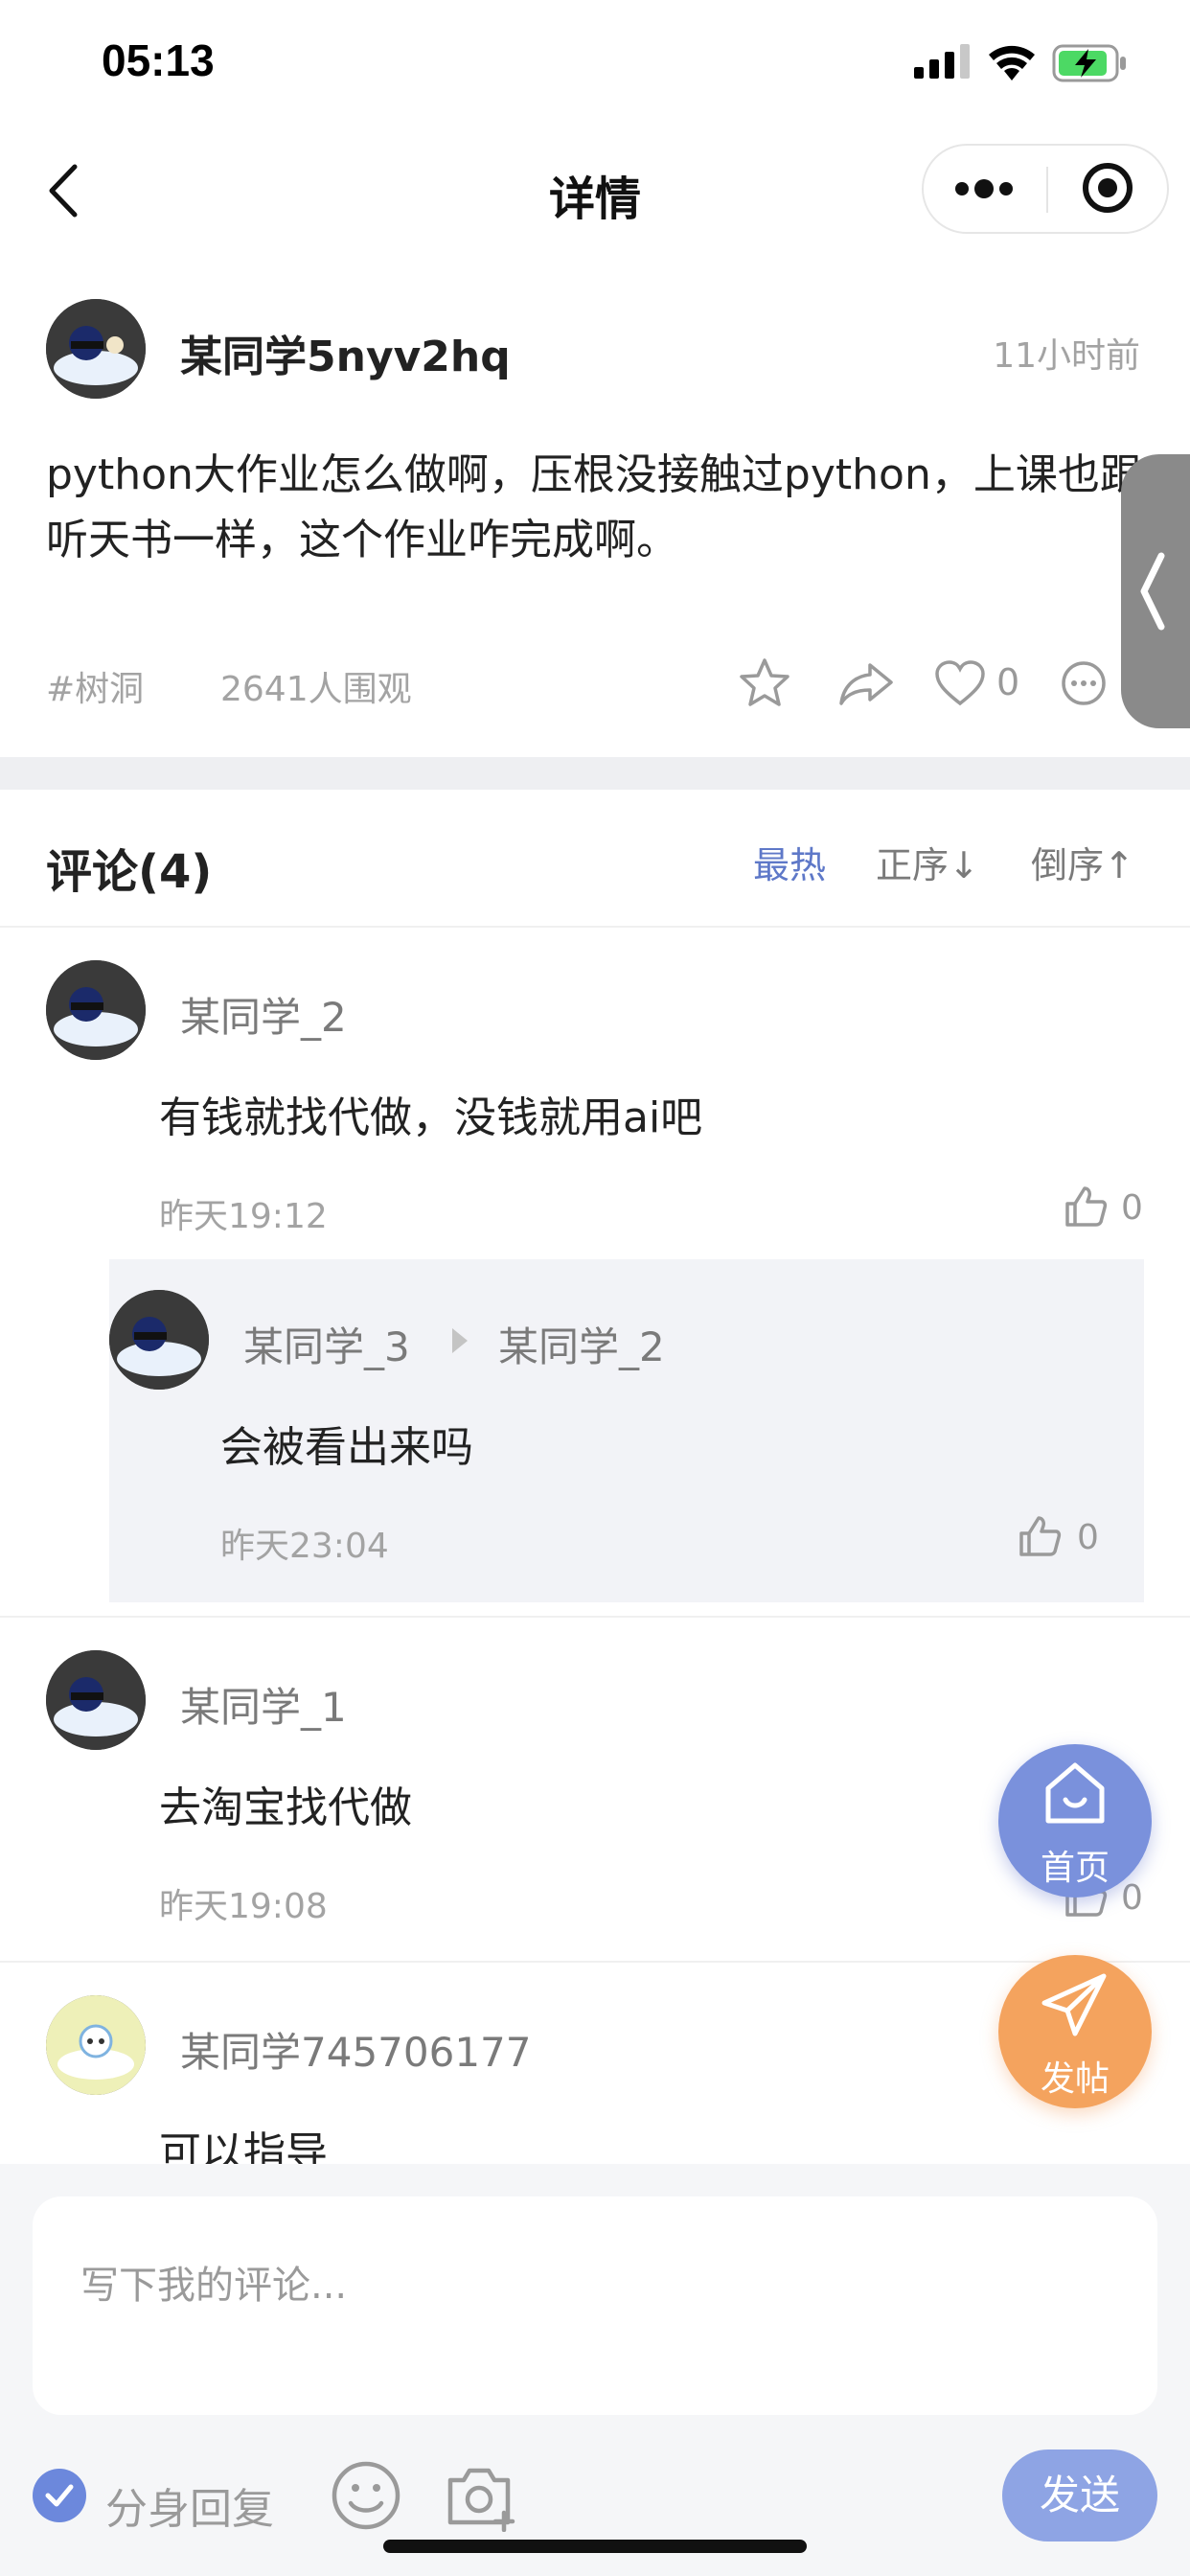 The height and width of the screenshot is (2576, 1190). Describe the element at coordinates (764, 683) in the screenshot. I see `star-icon` at that location.